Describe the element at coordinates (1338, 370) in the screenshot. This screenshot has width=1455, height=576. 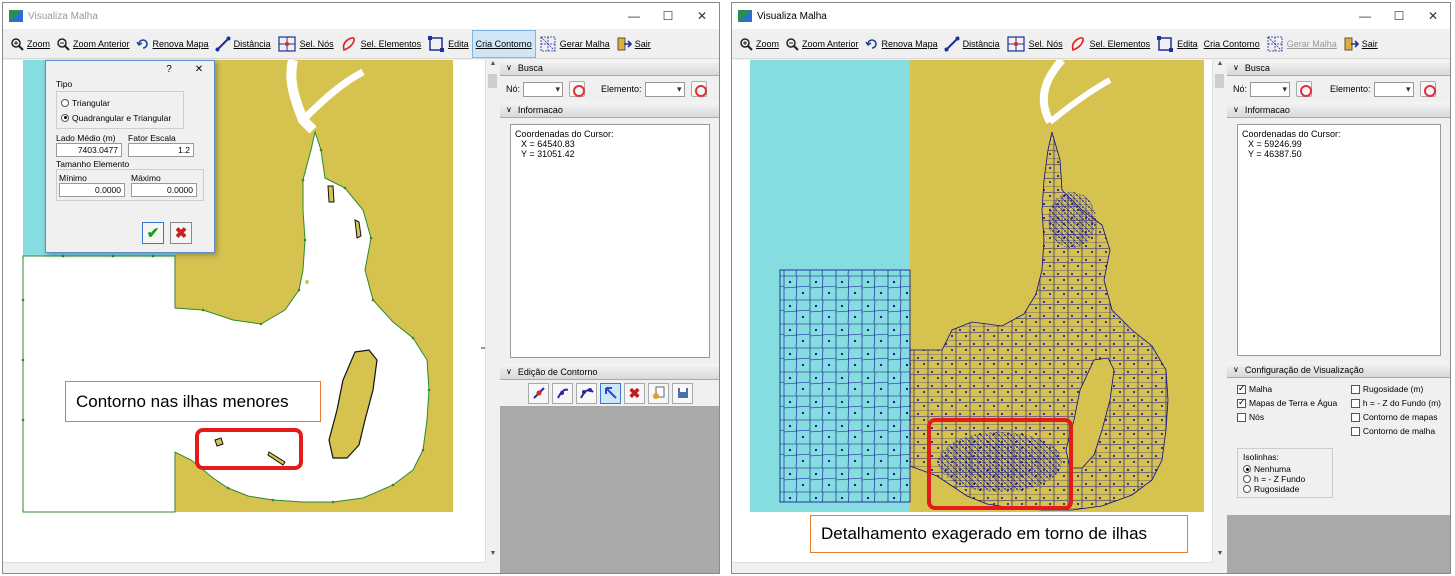
I see `config-header: ∨ Configuração de Visualização` at that location.